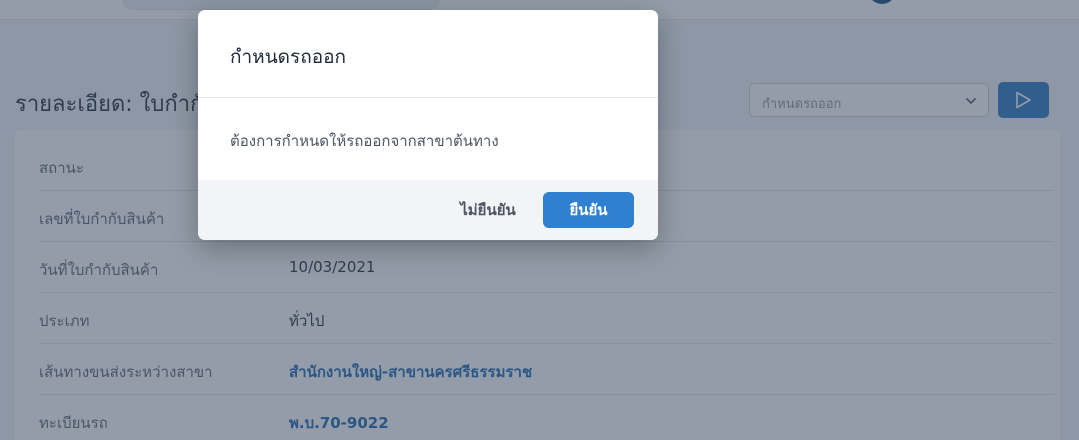 The image size is (1079, 440). I want to click on dialog-message: ต้องการกำหนดให้รถออกจากสาขาต้นทาง, so click(364, 141).